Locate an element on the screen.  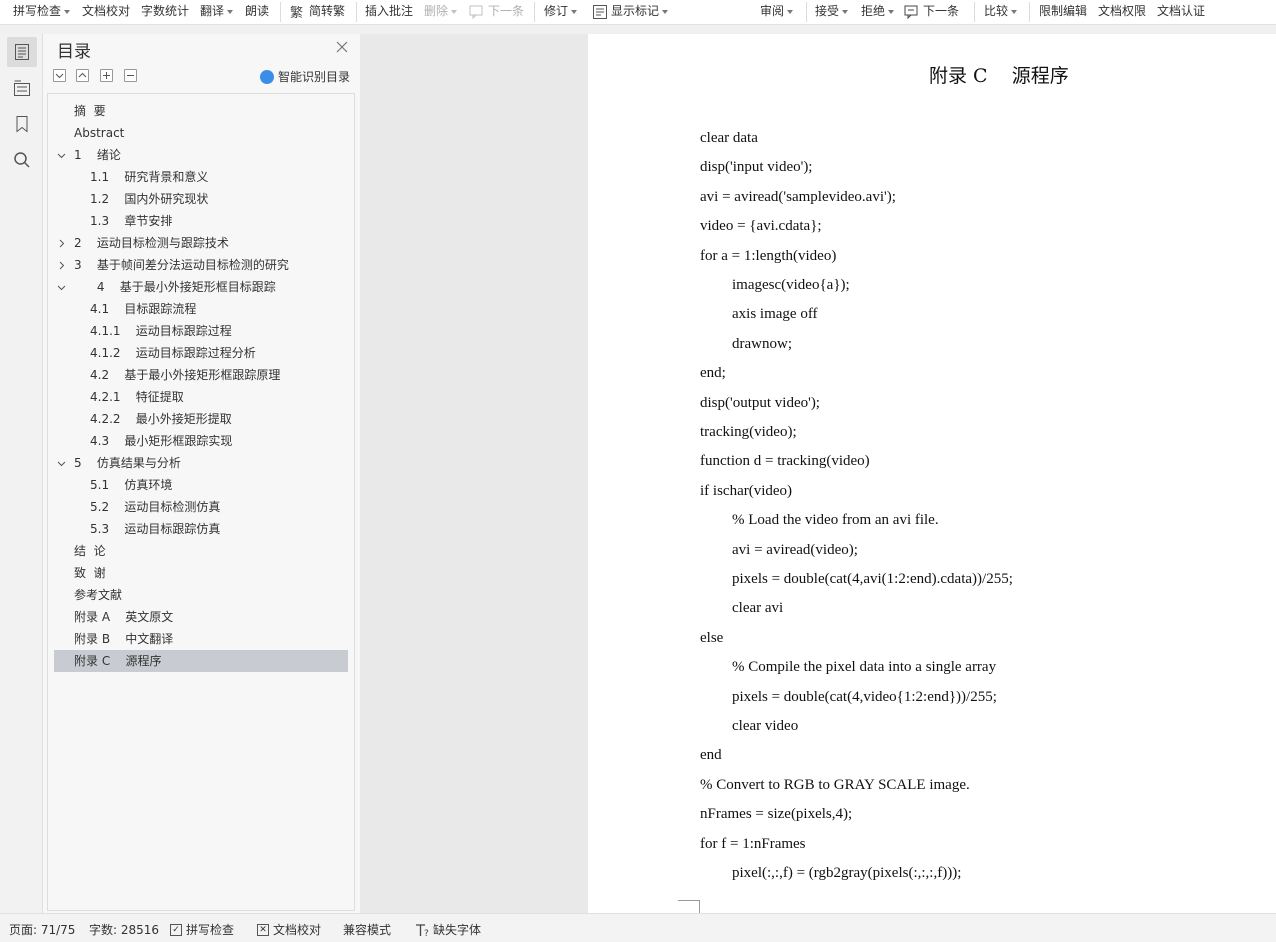
toc-item: 5 仿真结果与分析 is located at coordinates (201, 463).